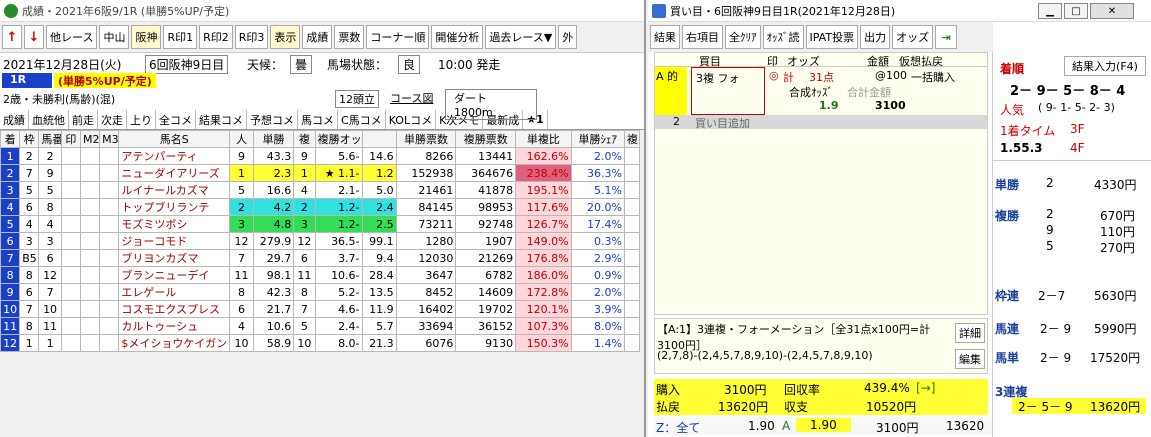 Image resolution: width=1151 pixels, height=437 pixels. I want to click on results-button: 成績, so click(317, 37).